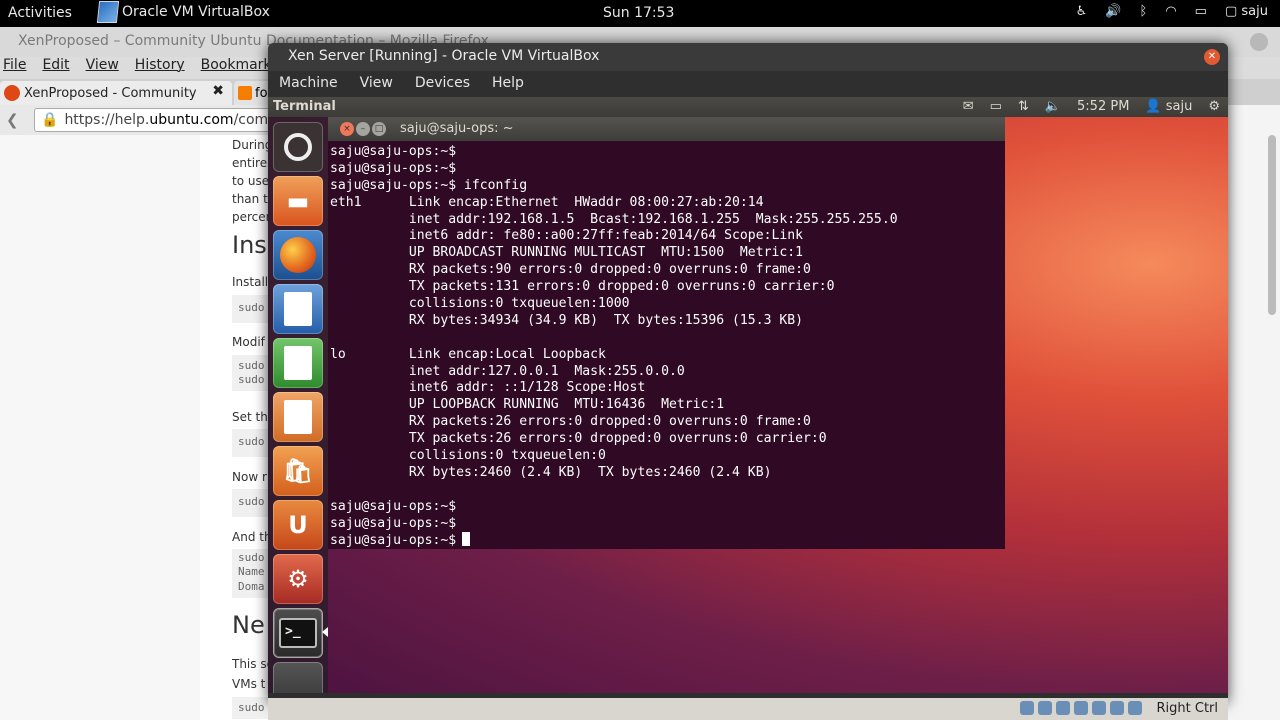 Image resolution: width=1280 pixels, height=720 pixels. I want to click on usb-icon, so click(1063, 708).